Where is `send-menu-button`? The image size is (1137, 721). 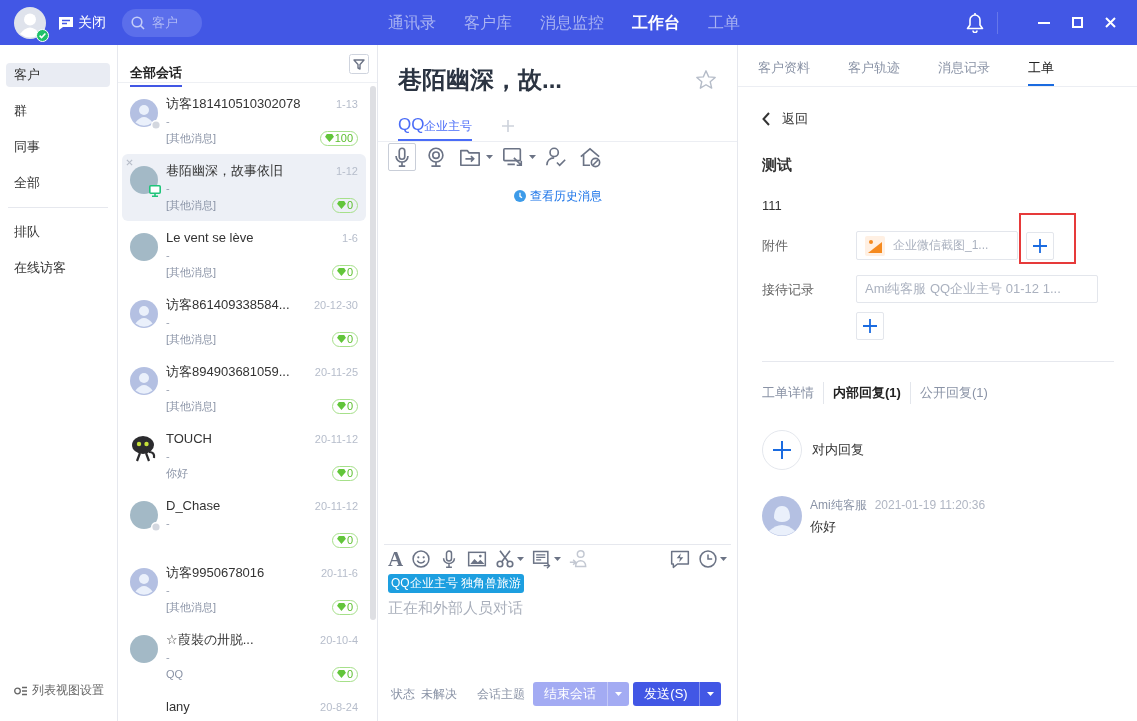
send-menu-button is located at coordinates (710, 694).